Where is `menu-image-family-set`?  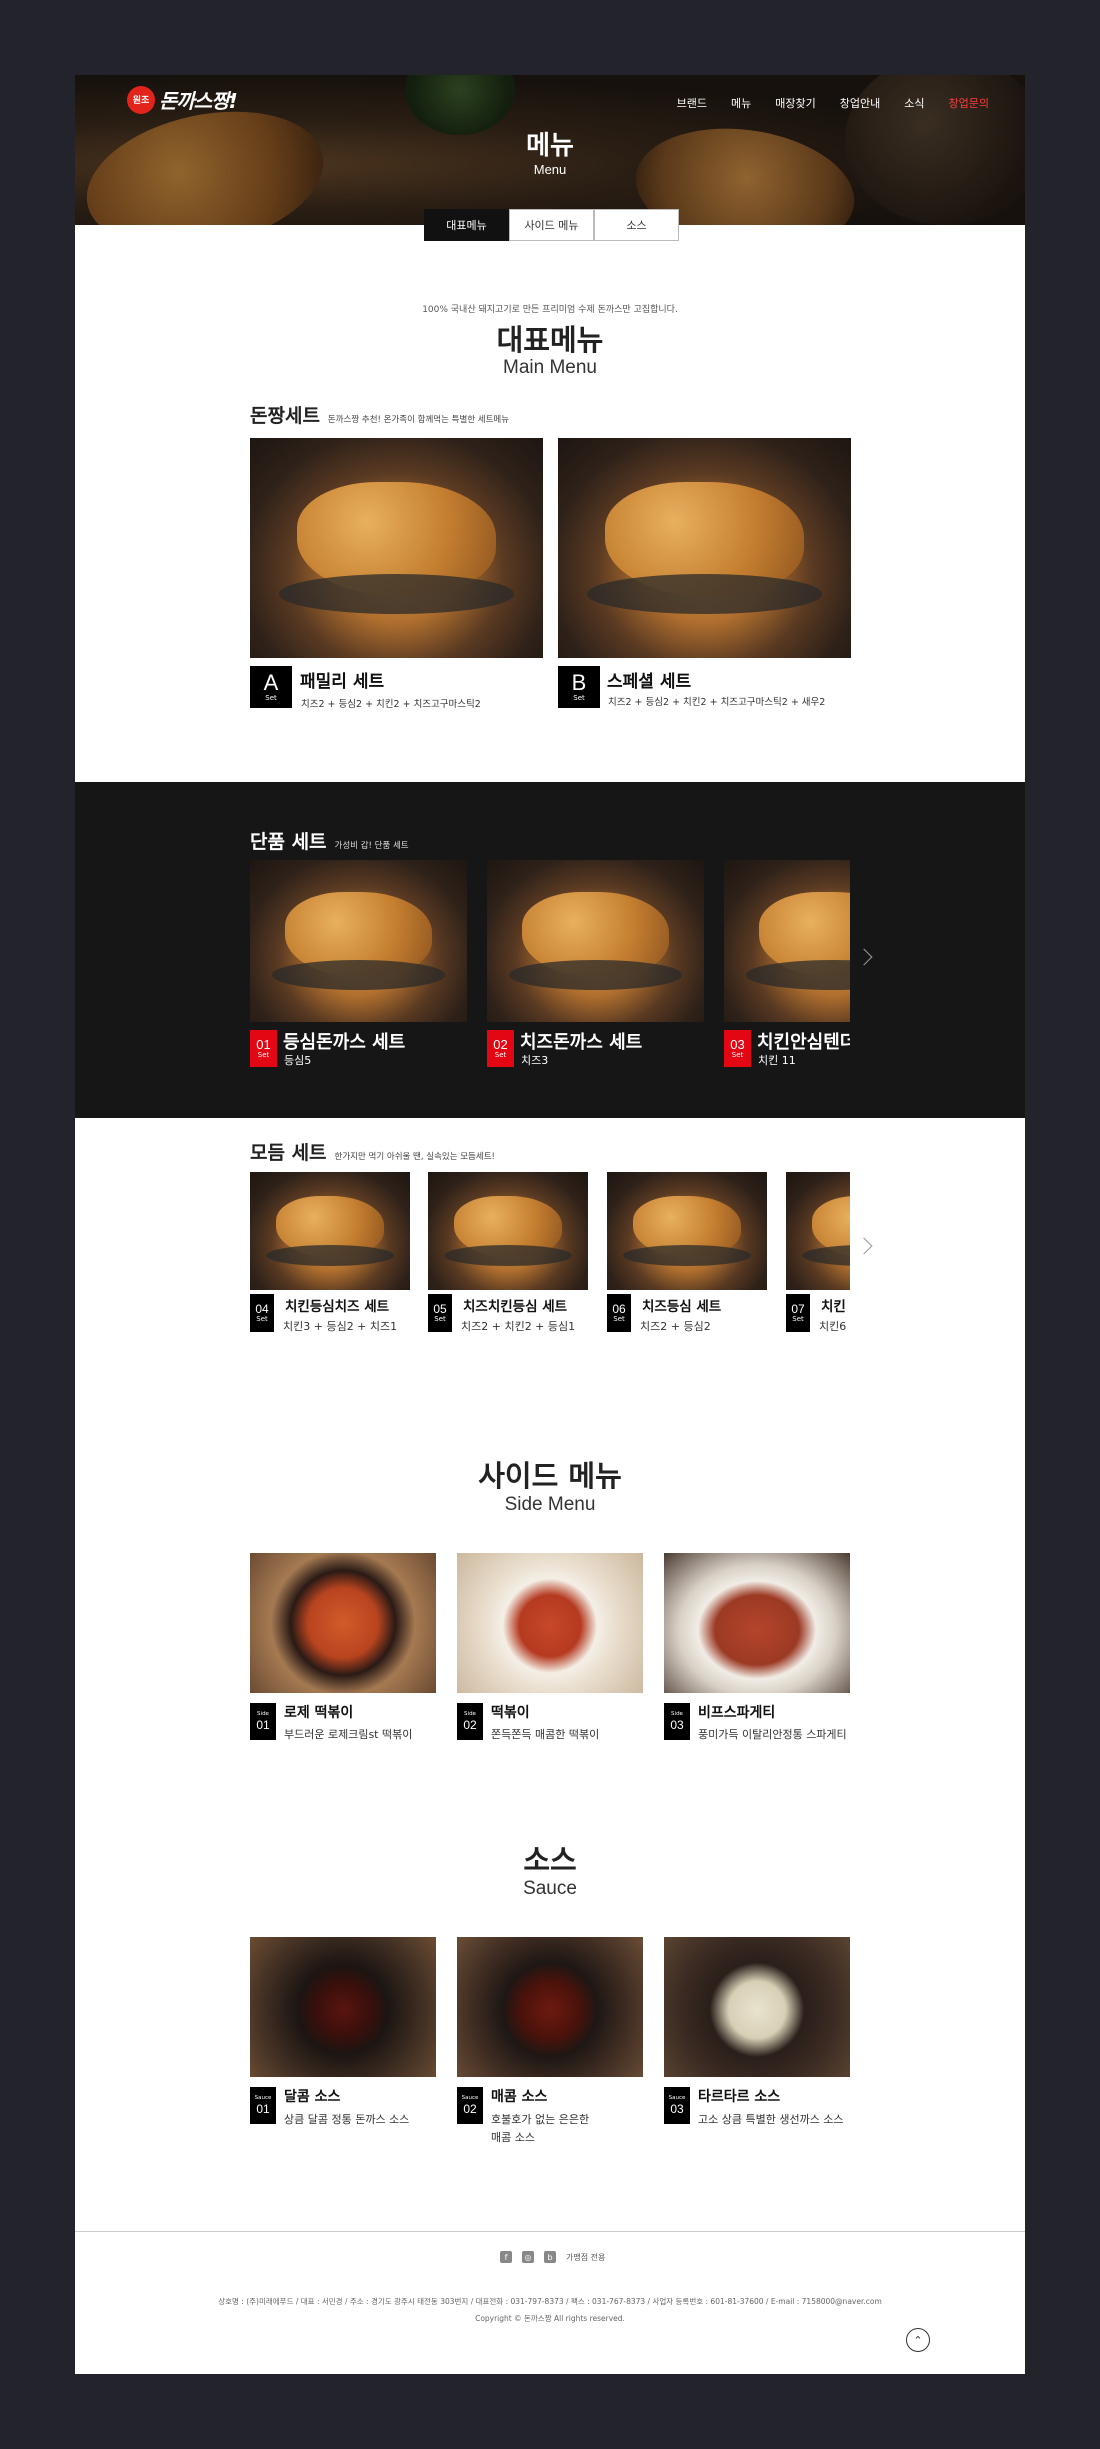 menu-image-family-set is located at coordinates (396, 548).